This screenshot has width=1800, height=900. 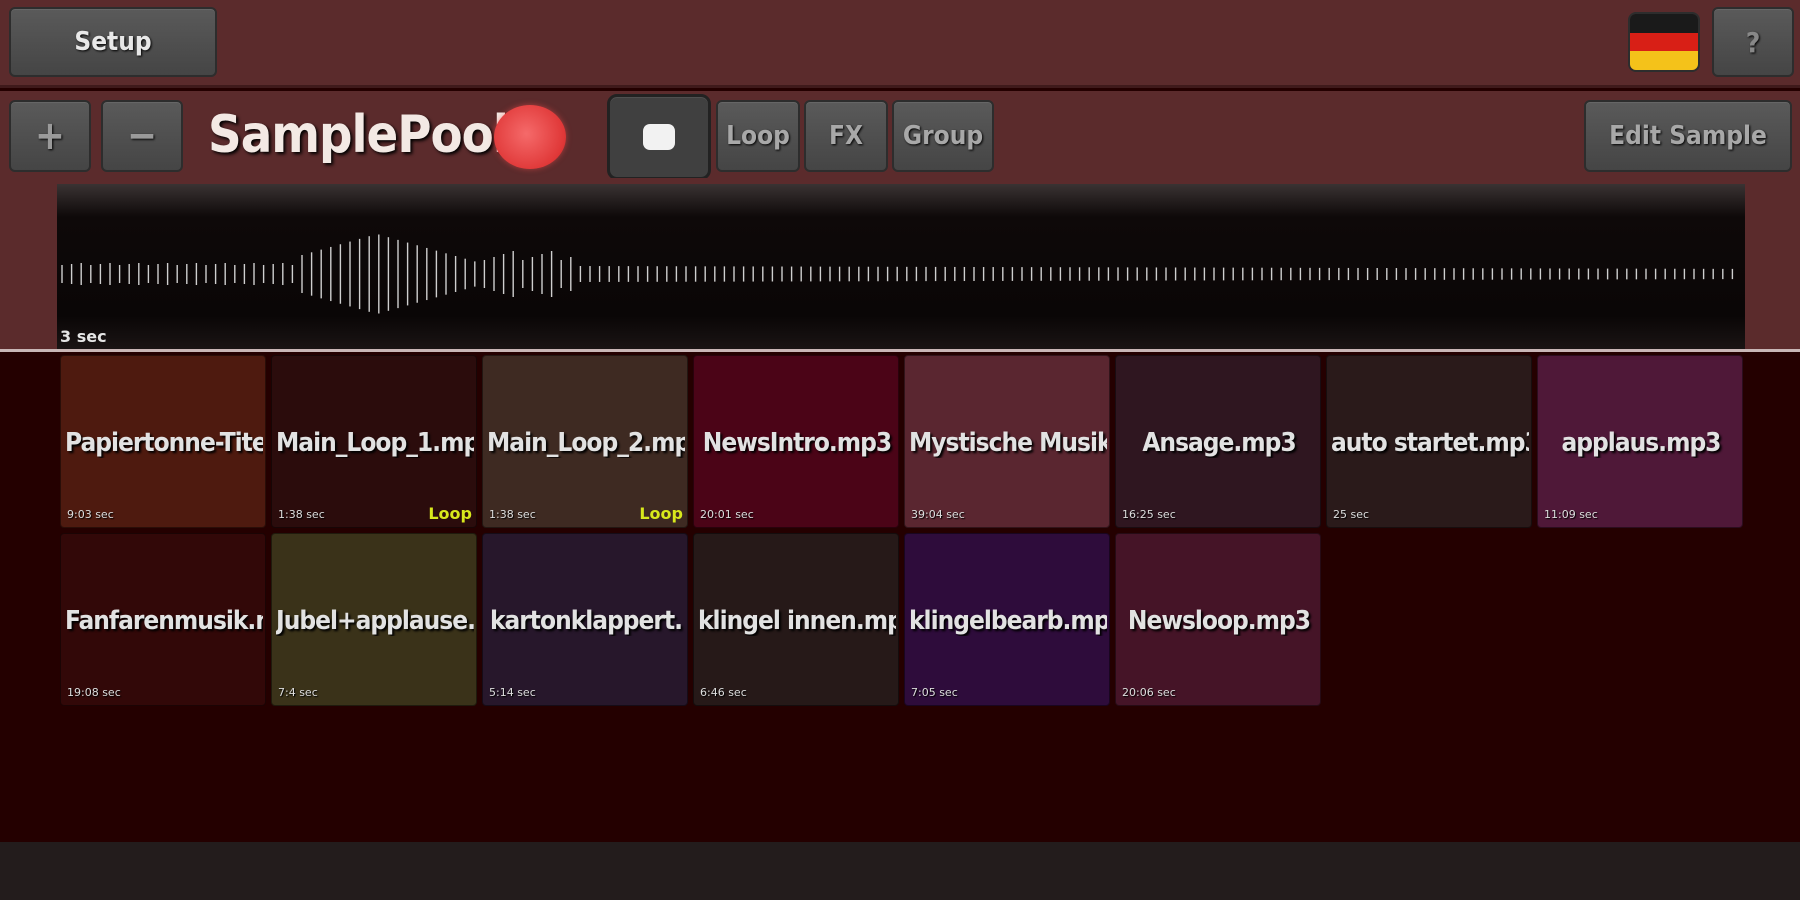 What do you see at coordinates (94, 692) in the screenshot?
I see `sample-pad-duration: 19:08 sec` at bounding box center [94, 692].